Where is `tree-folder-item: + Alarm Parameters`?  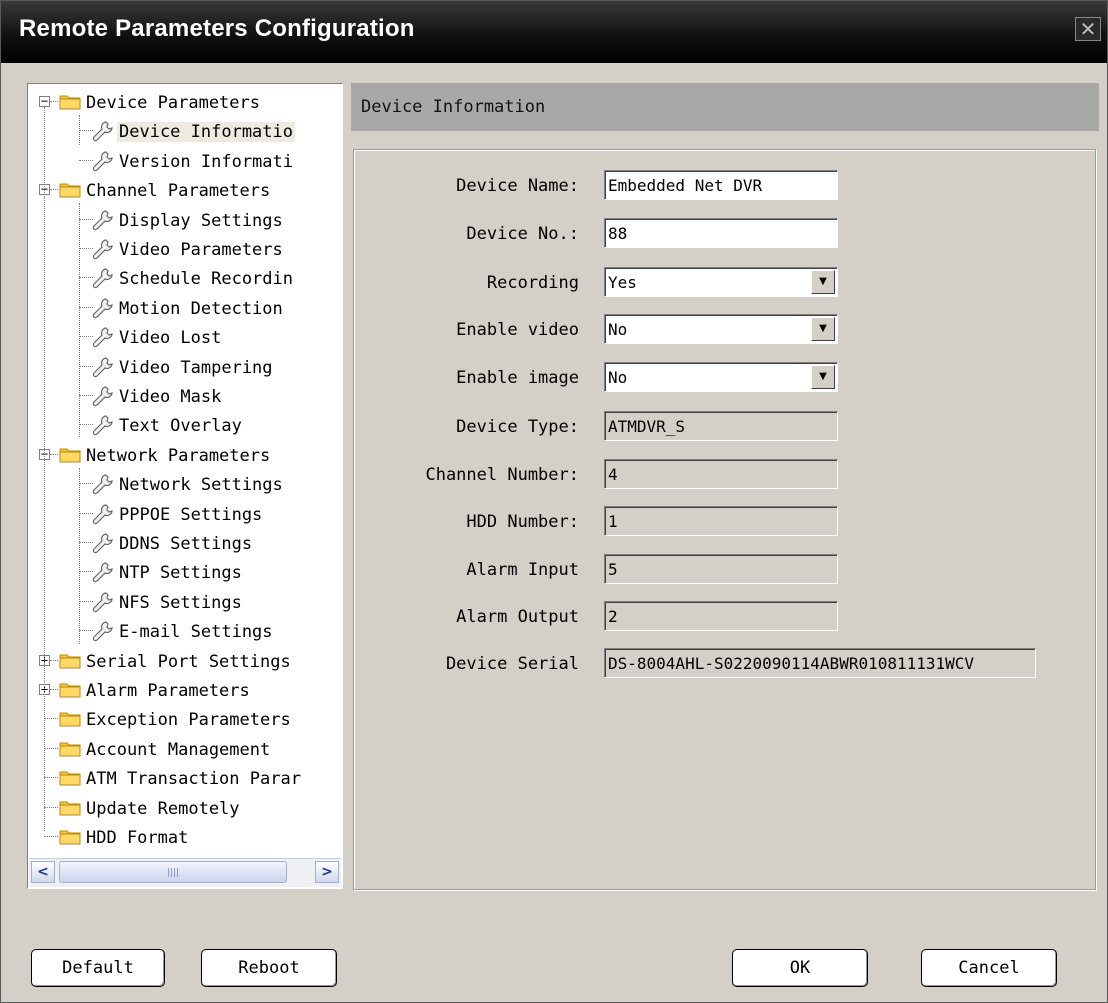 tree-folder-item: + Alarm Parameters is located at coordinates (185, 690).